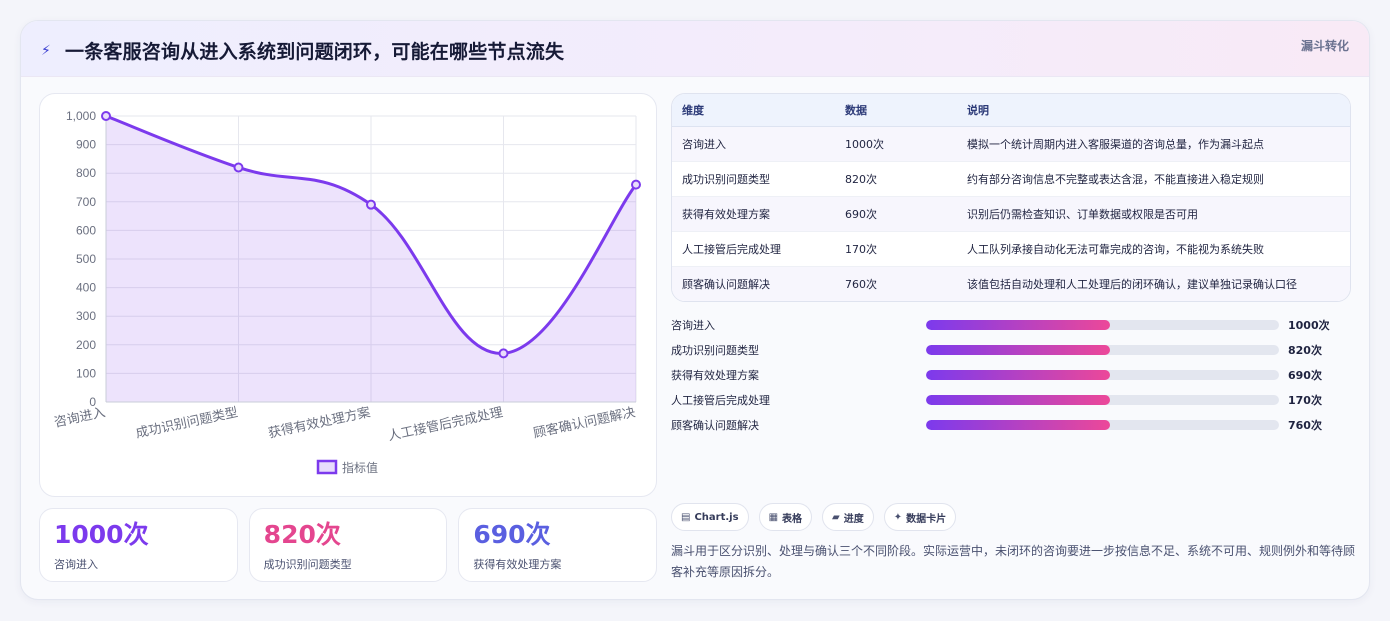  What do you see at coordinates (1309, 325) in the screenshot?
I see `progress-value: 1000次` at bounding box center [1309, 325].